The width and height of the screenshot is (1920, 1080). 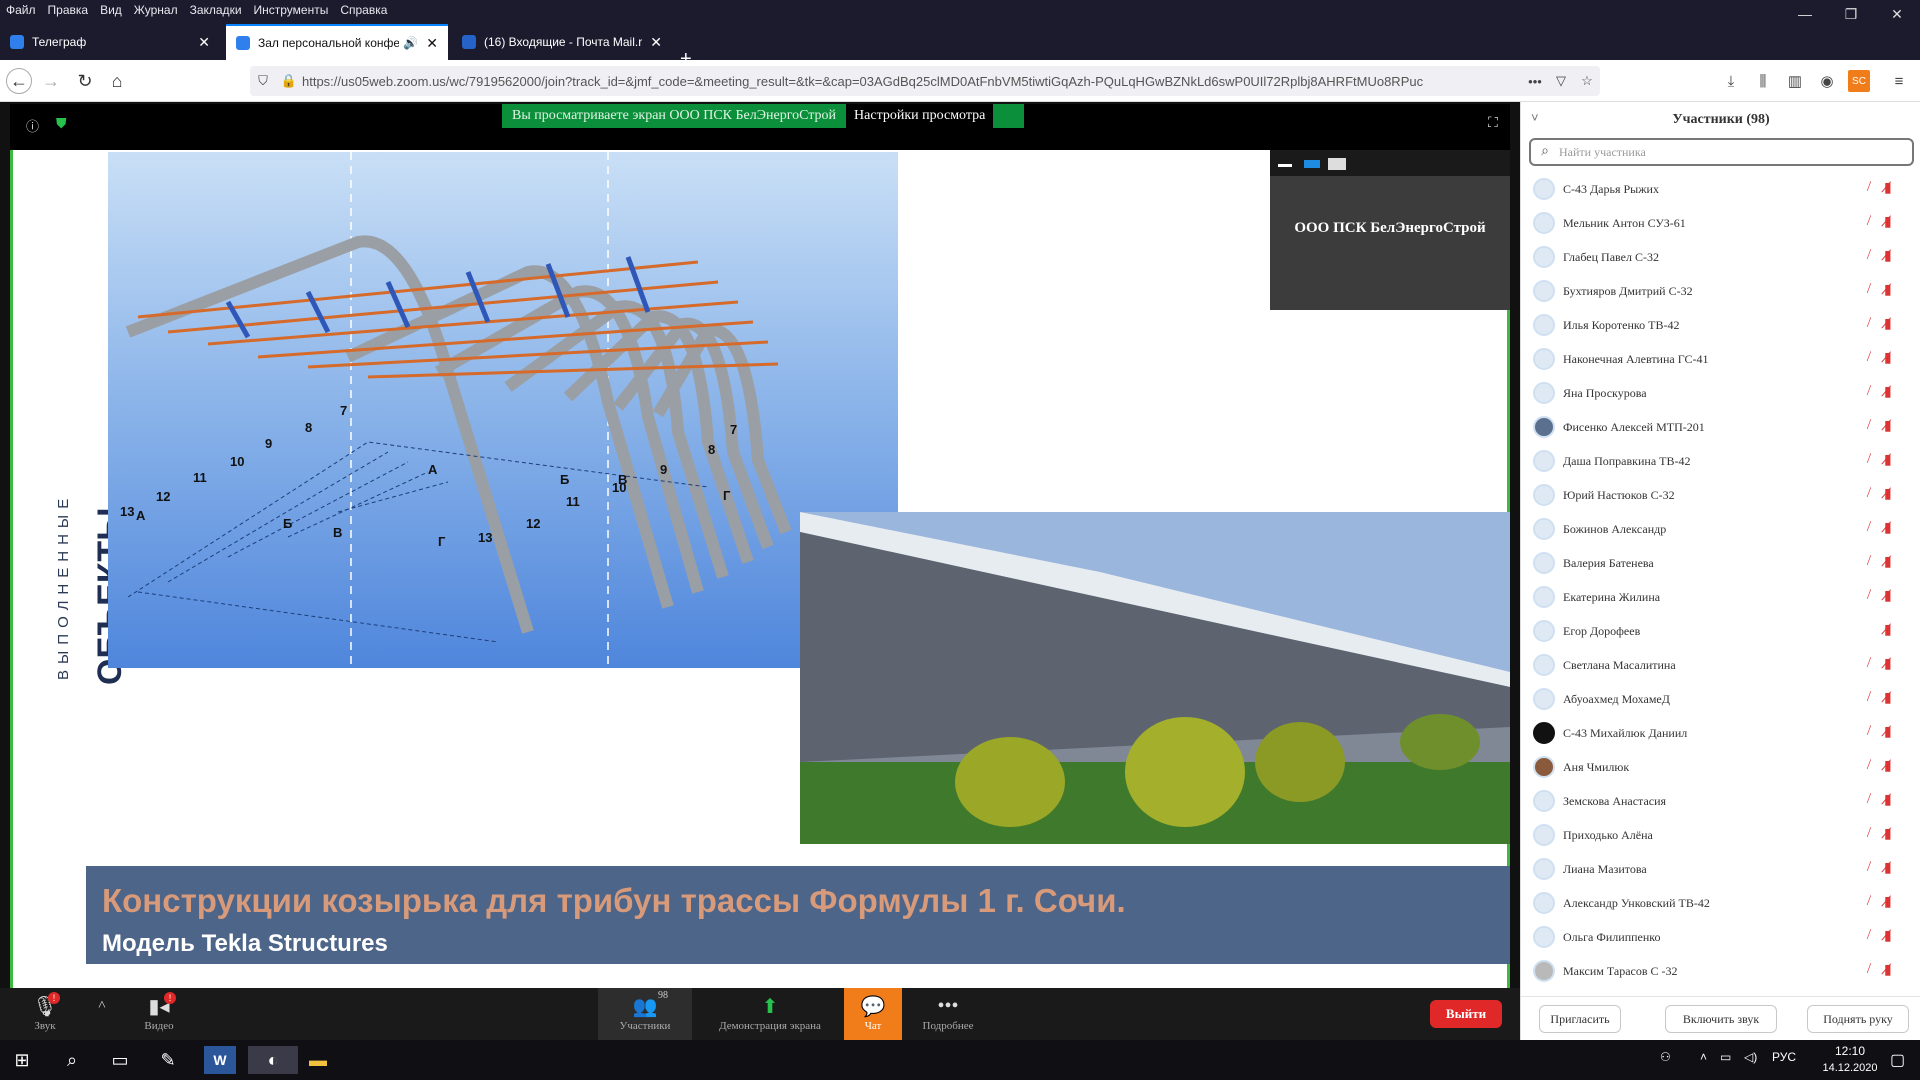 I want to click on windows-start-icon: ⊞, so click(x=22, y=1060).